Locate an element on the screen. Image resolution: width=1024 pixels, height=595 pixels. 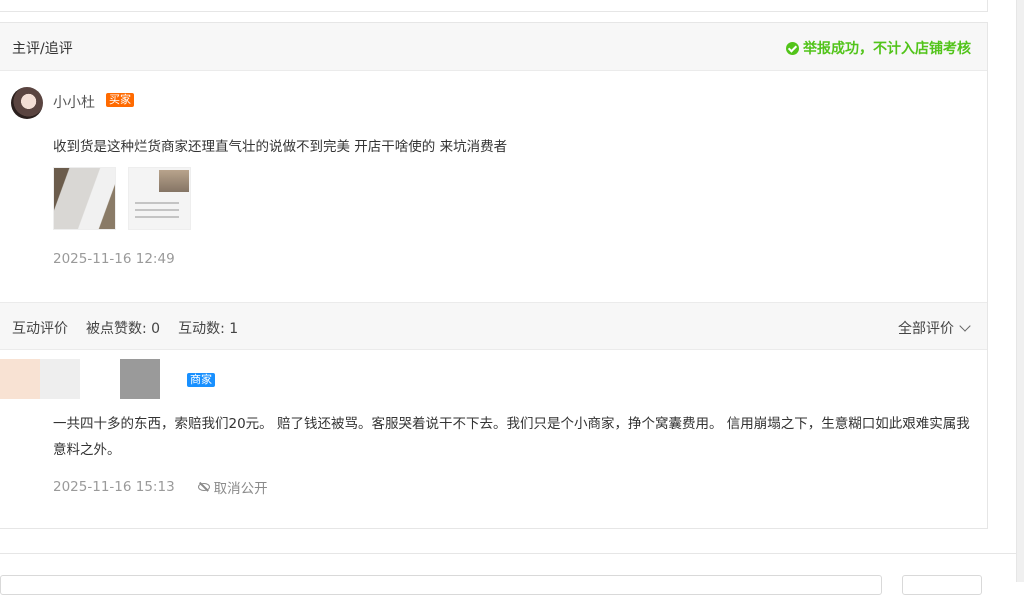
report-status: 举报成功，不计入店铺考核 is located at coordinates (878, 48).